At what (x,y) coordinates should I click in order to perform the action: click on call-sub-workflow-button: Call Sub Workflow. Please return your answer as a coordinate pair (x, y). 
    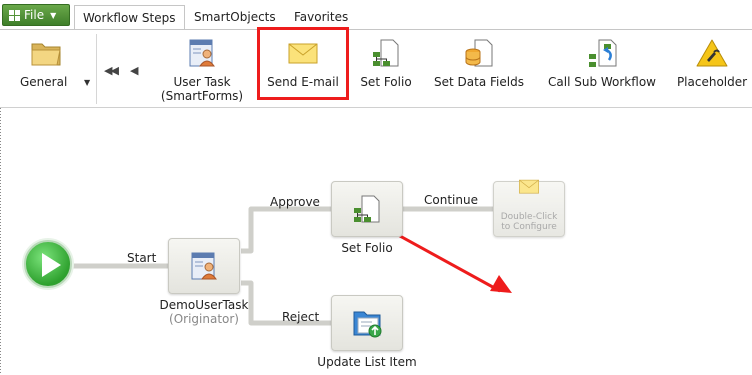
    Looking at the image, I should click on (602, 69).